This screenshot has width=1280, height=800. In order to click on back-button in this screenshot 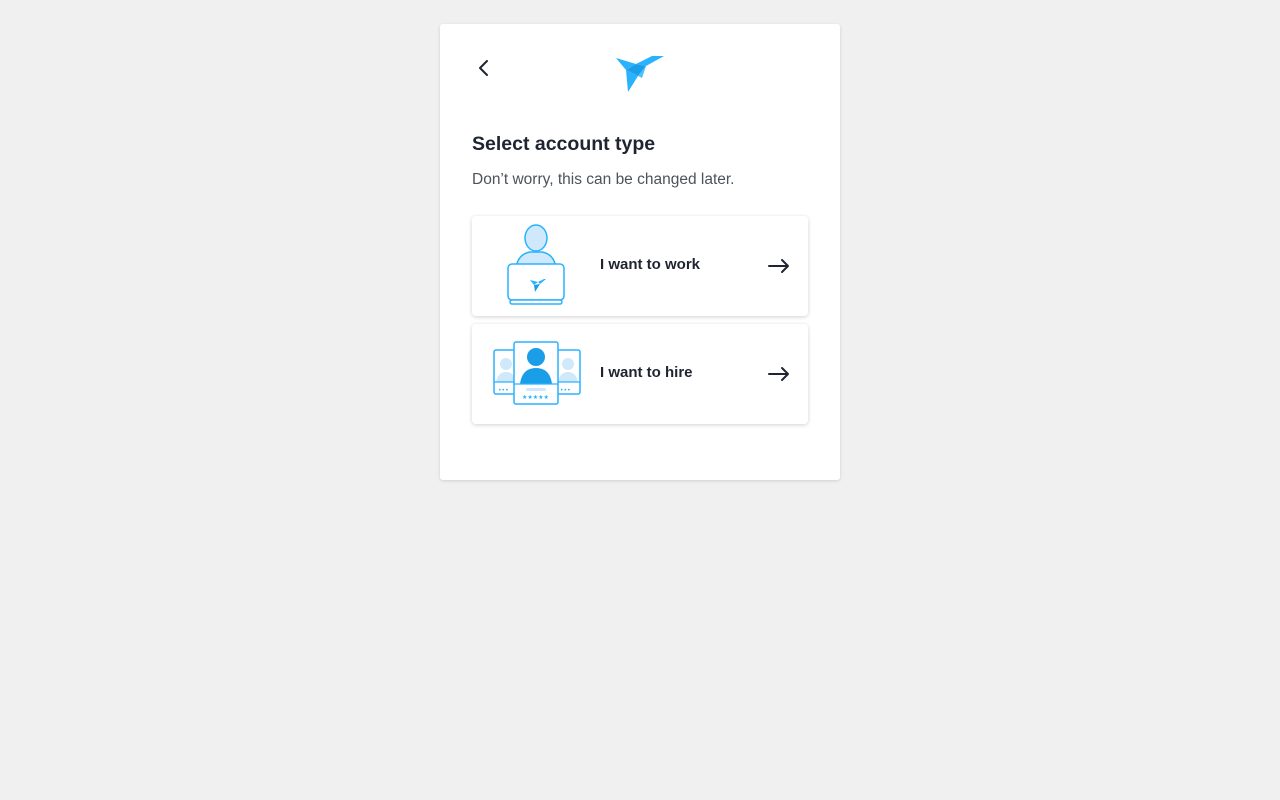, I will do `click(484, 68)`.